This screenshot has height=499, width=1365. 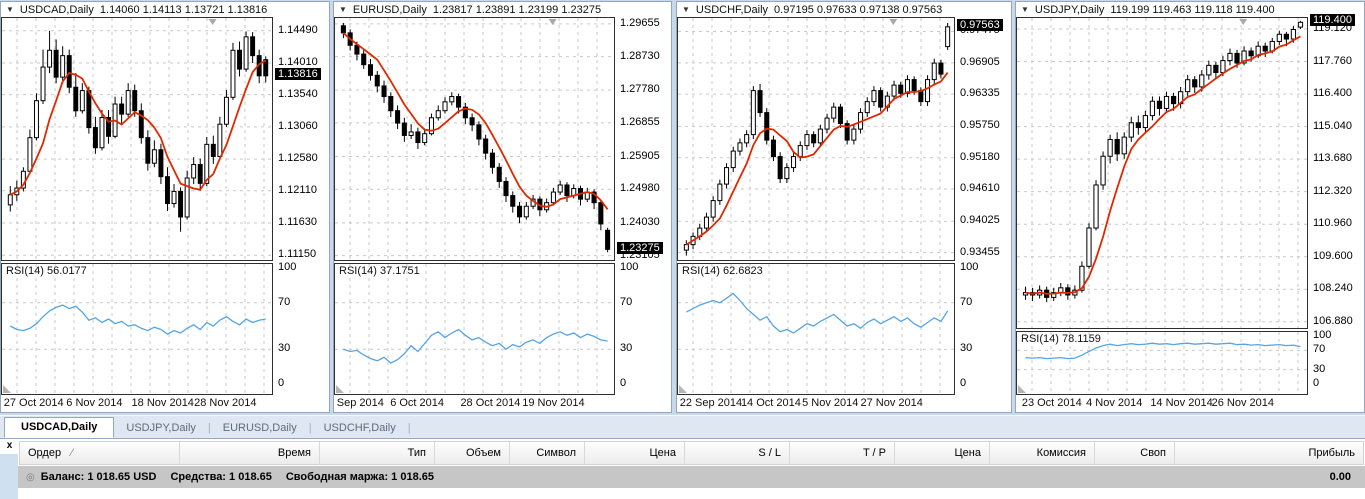 I want to click on price-tick-label: 1.13540, so click(x=298, y=93).